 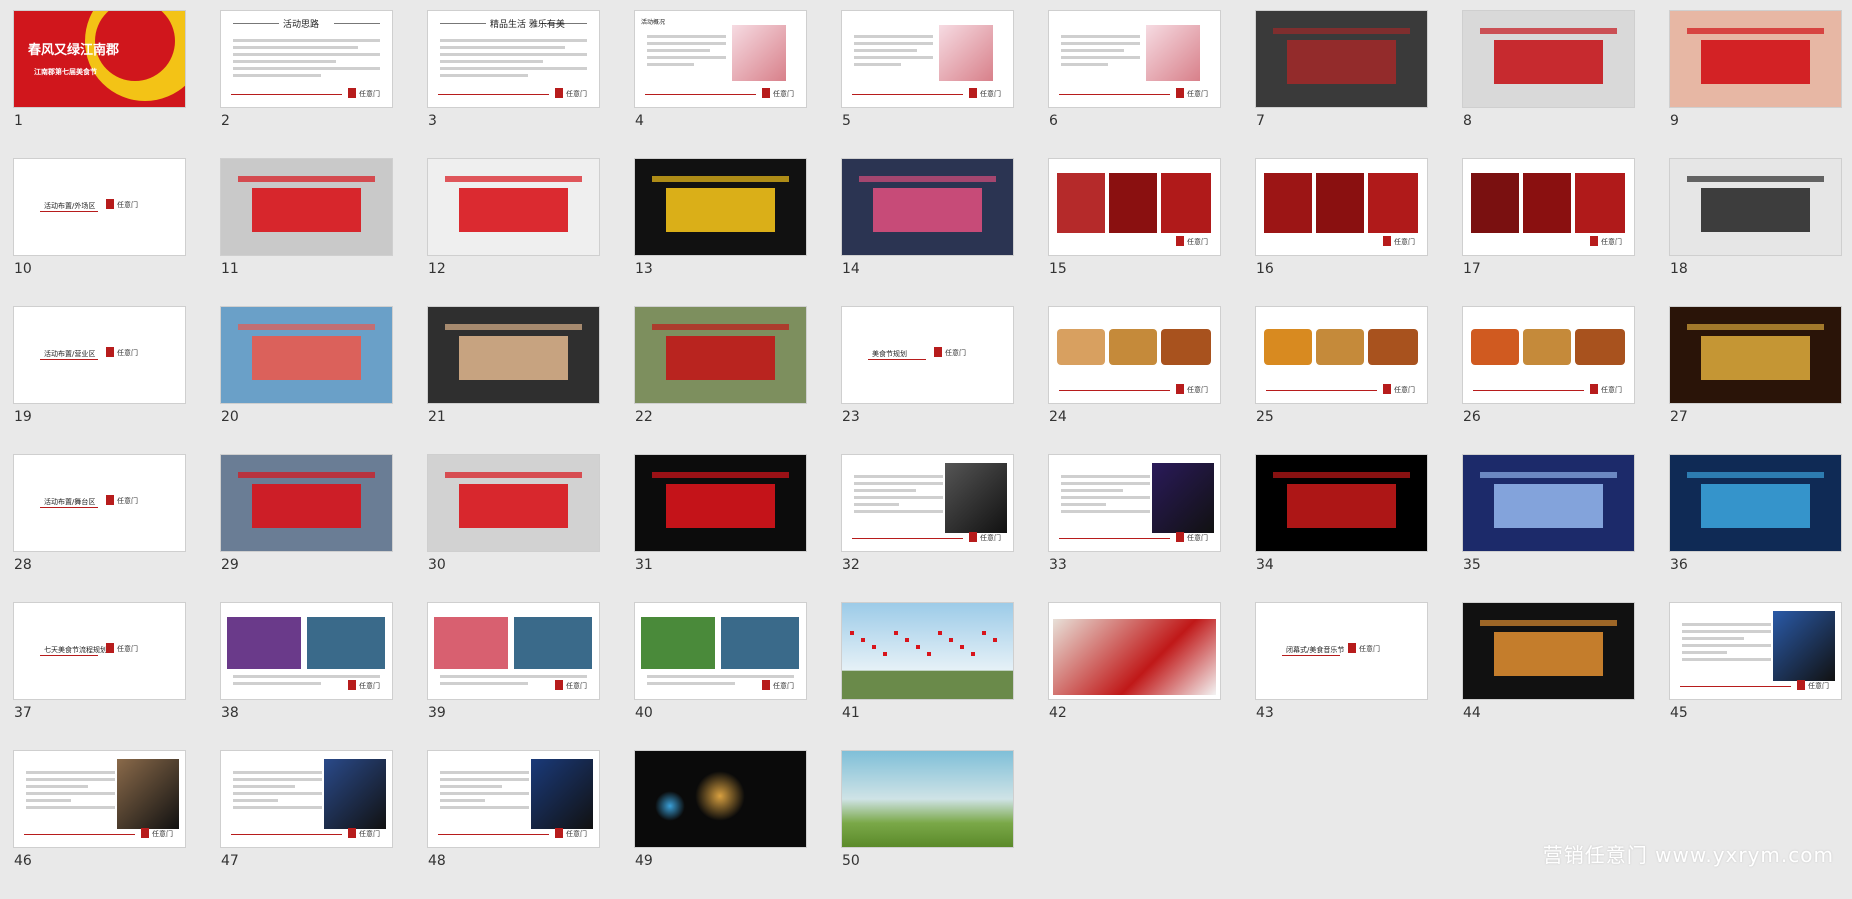 I want to click on slide-thumbnail: 任意门 16, so click(x=1341, y=233).